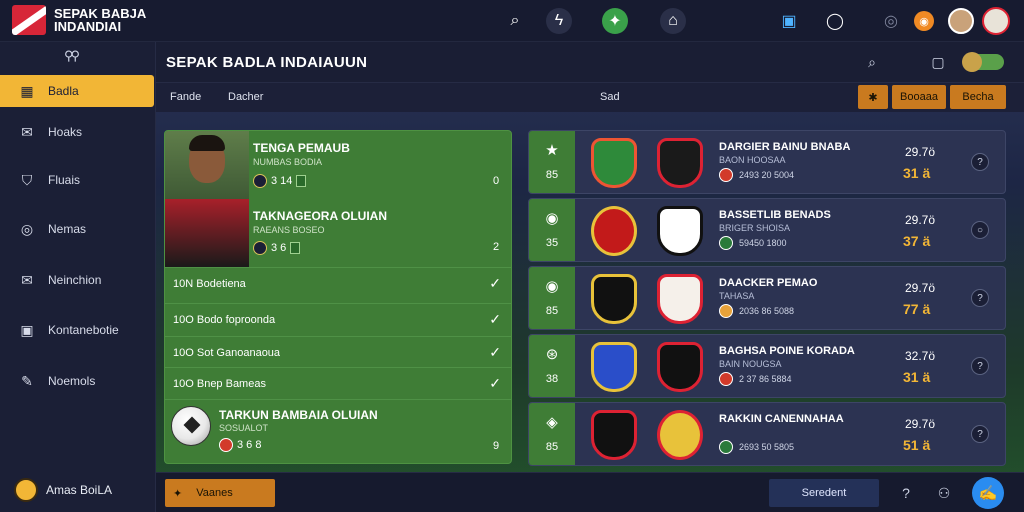 The image size is (1024, 512). Describe the element at coordinates (755, 379) in the screenshot. I see `match-meta: 2 37 86 5884` at that location.